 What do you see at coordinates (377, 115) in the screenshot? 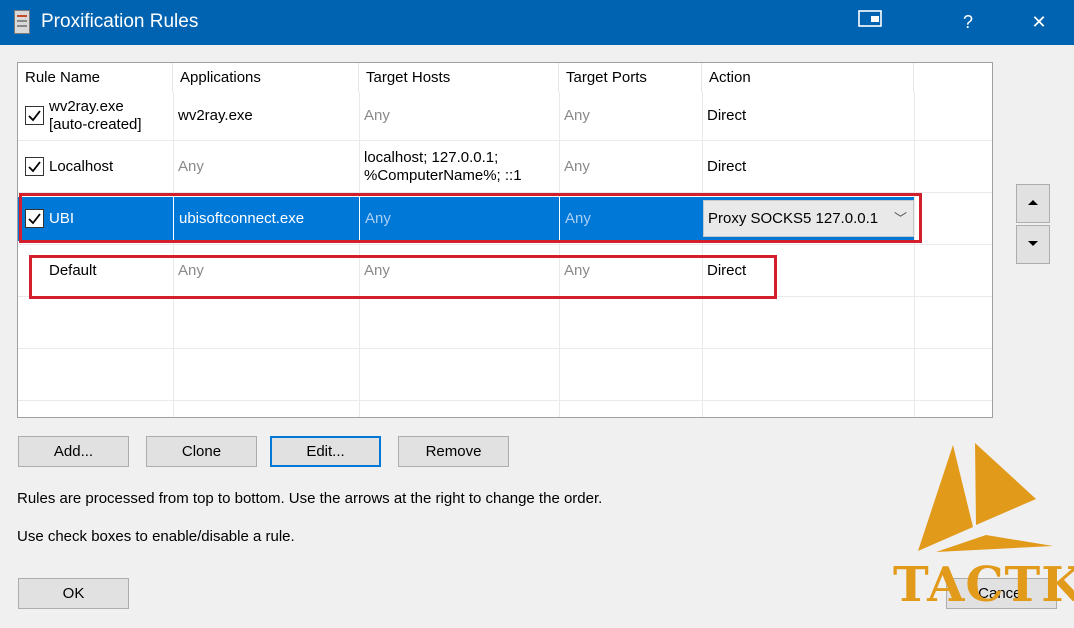
I see `target-hosts-cell: Any` at bounding box center [377, 115].